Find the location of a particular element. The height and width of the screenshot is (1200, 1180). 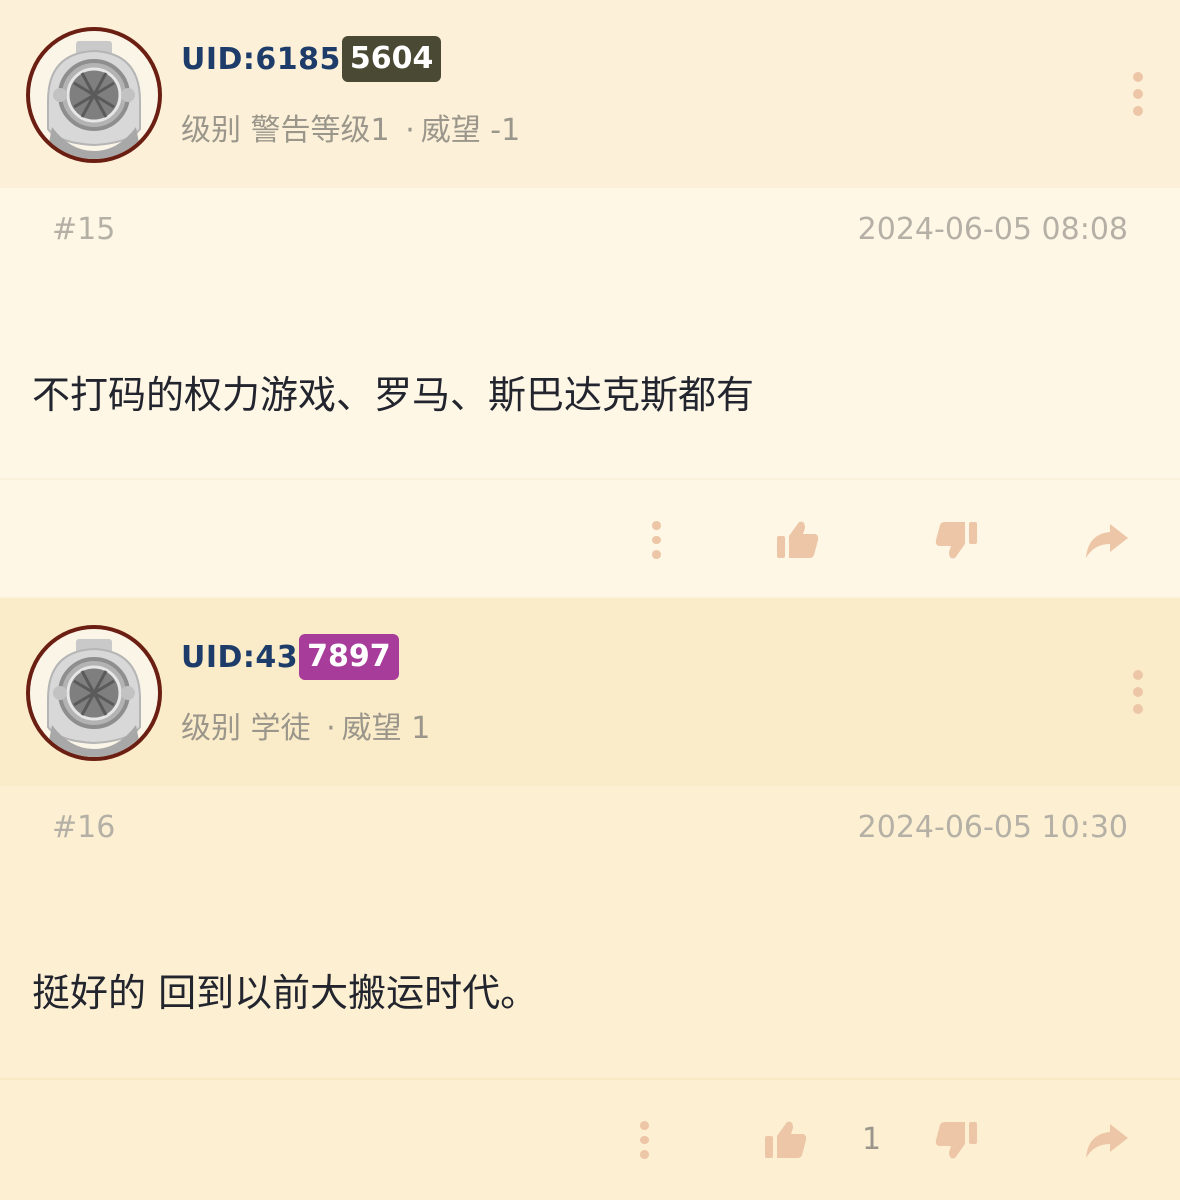

uid-prefix: UID:43 is located at coordinates (240, 657).